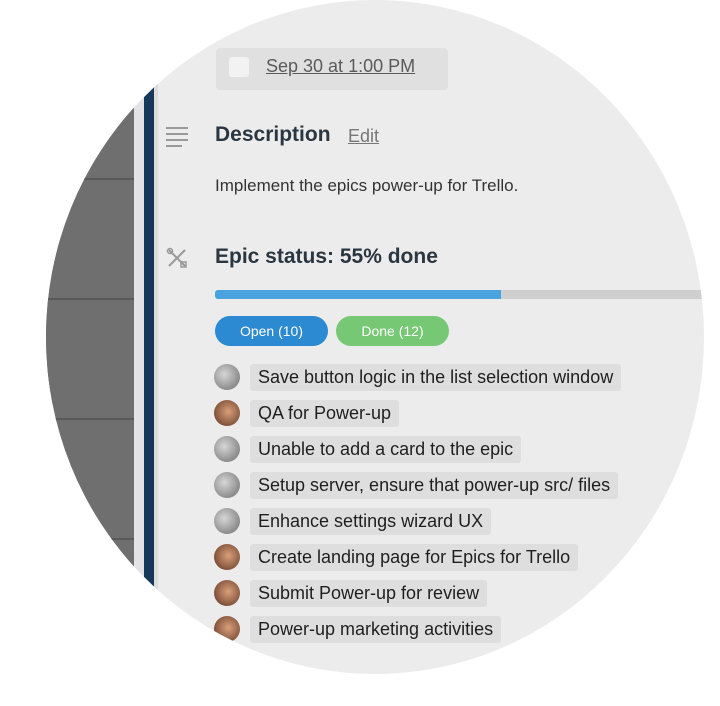  Describe the element at coordinates (149, 337) in the screenshot. I see `list-edge-bar` at that location.